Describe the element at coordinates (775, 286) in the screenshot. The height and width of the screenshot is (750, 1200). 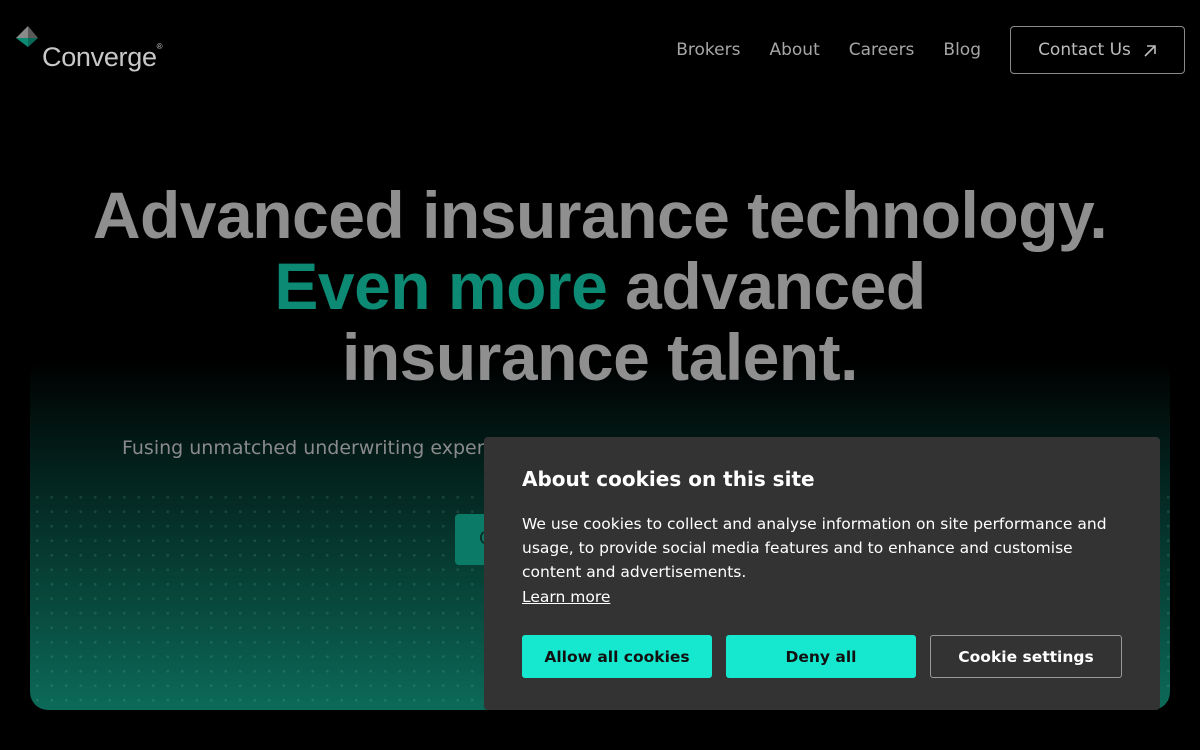
I see `headline-line-2: advanced` at that location.